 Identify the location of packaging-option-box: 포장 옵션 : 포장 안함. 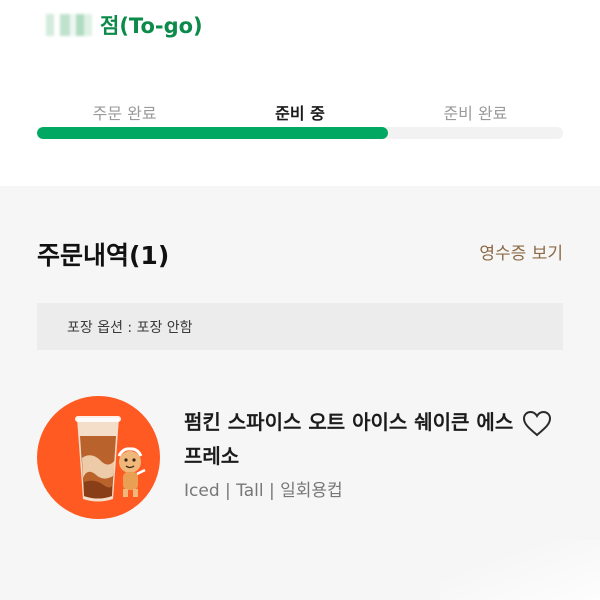
(300, 326).